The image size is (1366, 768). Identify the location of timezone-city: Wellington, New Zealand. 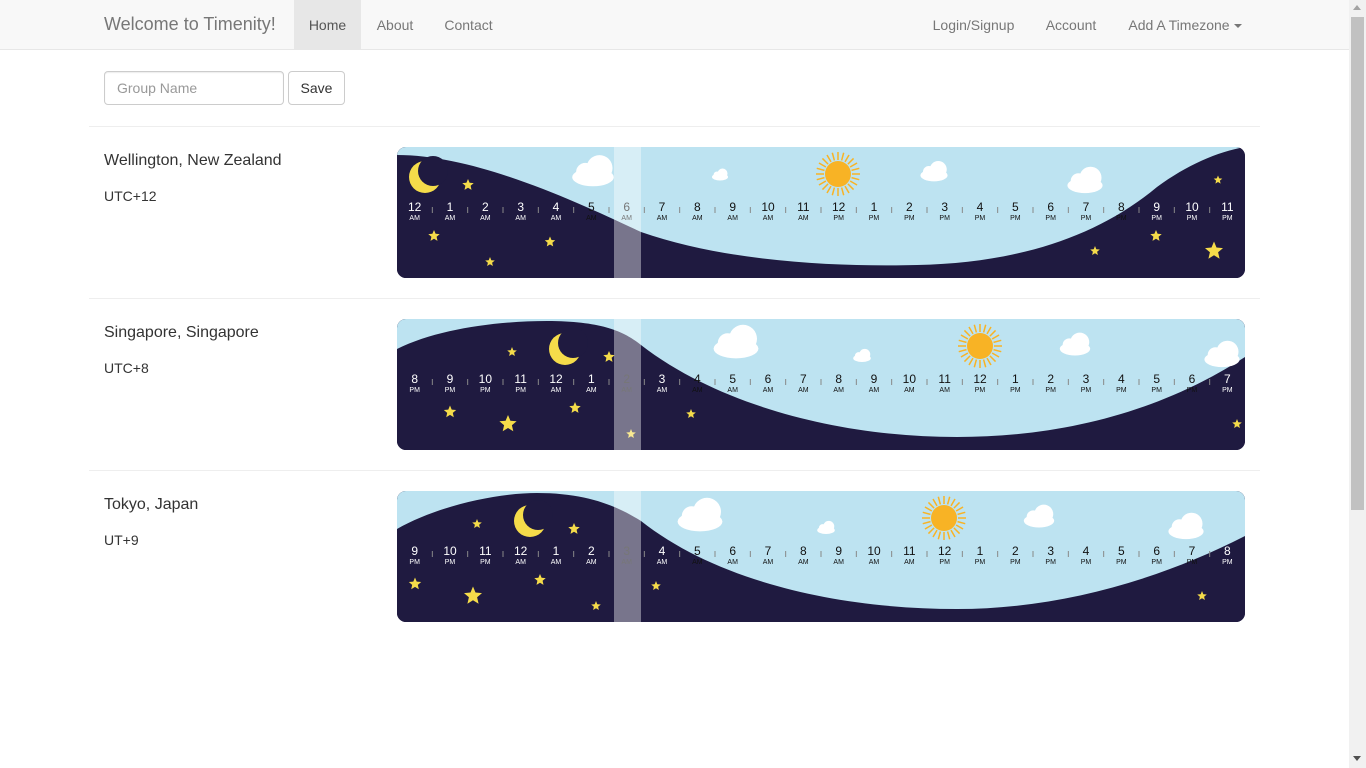
(193, 160).